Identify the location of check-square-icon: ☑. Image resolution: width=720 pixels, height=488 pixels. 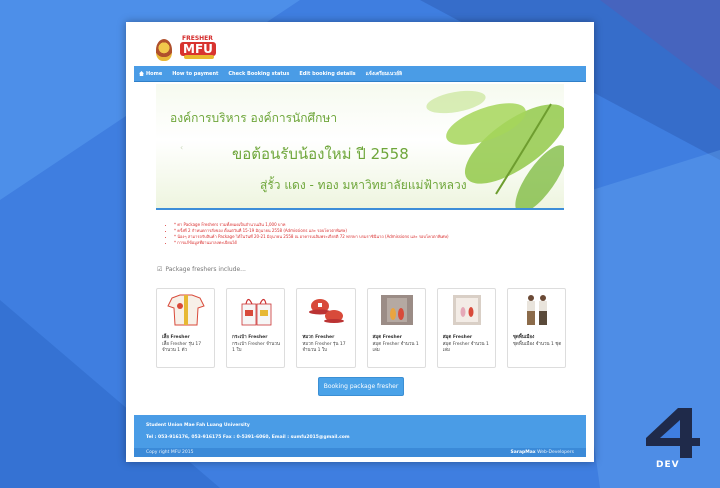
(160, 269).